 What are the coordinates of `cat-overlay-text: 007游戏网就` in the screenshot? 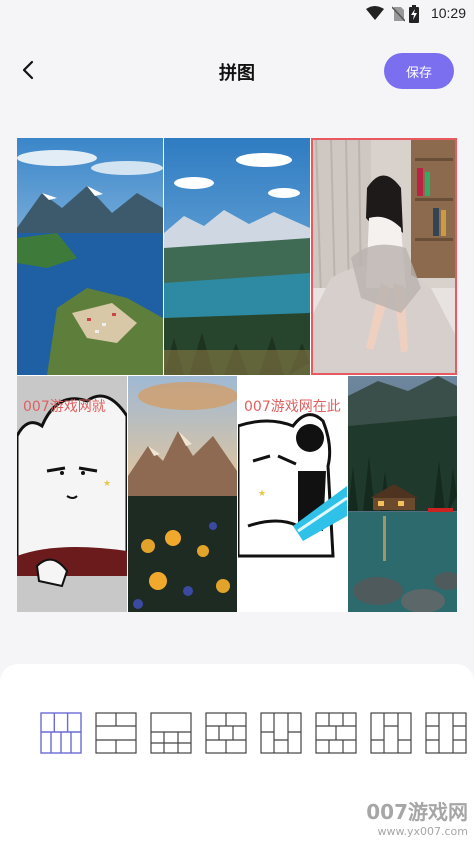 It's located at (64, 407).